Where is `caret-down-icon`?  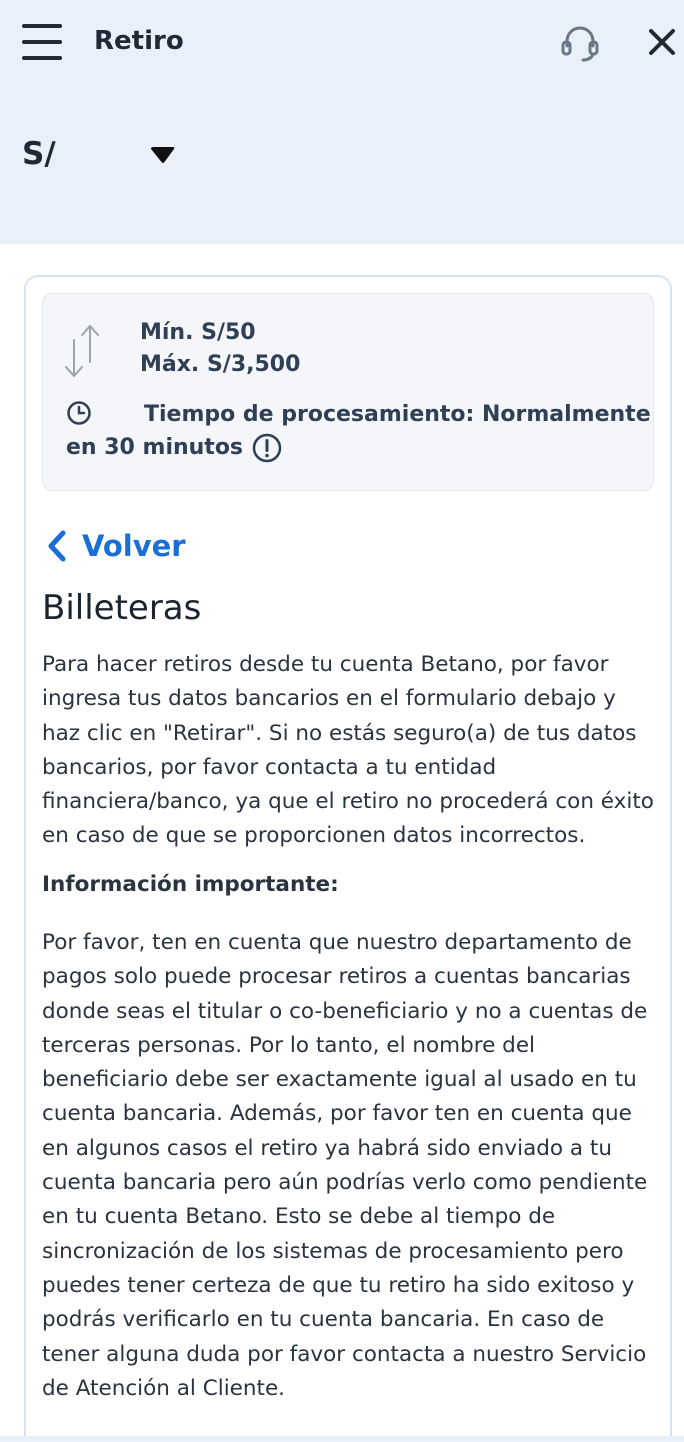
caret-down-icon is located at coordinates (163, 155).